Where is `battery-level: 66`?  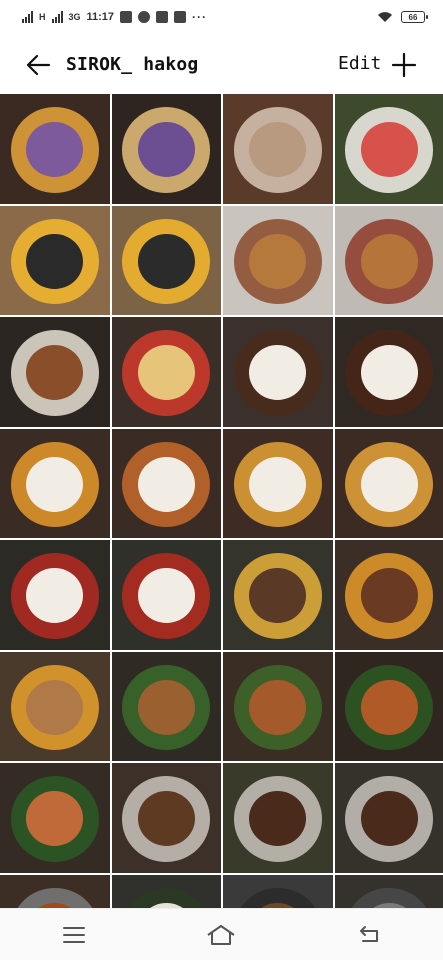
battery-level: 66 is located at coordinates (413, 17).